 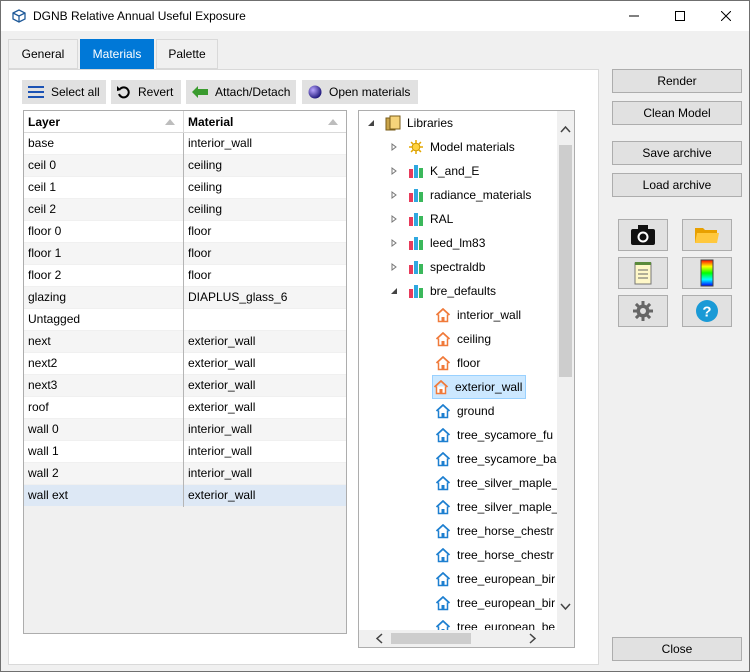 What do you see at coordinates (677, 113) in the screenshot?
I see `clean-model-button: Clean Model` at bounding box center [677, 113].